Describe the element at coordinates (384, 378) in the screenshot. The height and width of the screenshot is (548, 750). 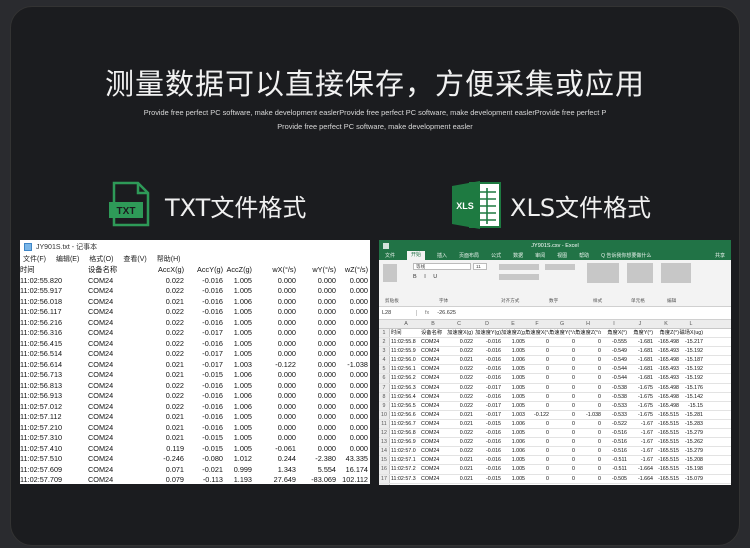
I see `row-number: 6` at that location.